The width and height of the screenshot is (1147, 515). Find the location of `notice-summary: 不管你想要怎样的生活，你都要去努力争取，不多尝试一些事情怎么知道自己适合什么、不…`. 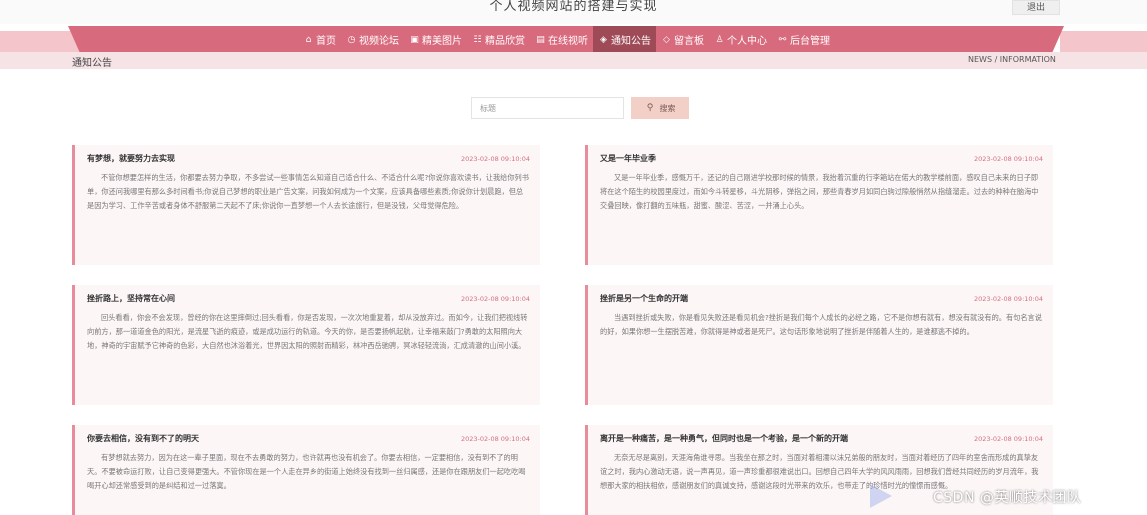

notice-summary: 不管你想要怎样的生活，你都要去努力争取，不多尝试一些事情怎么知道自己适合什么、不… is located at coordinates (308, 191).